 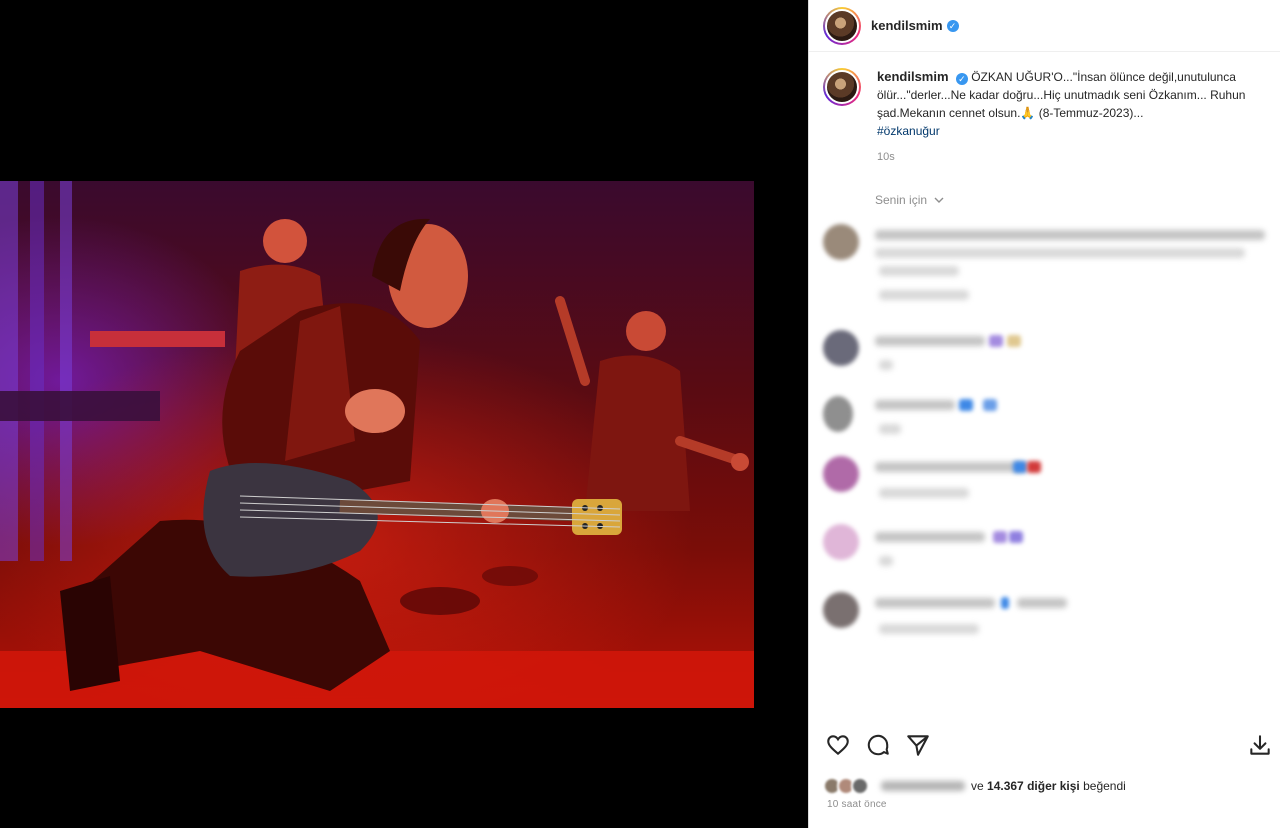 What do you see at coordinates (961, 79) in the screenshot?
I see `caption-verified-badge-icon: ✓` at bounding box center [961, 79].